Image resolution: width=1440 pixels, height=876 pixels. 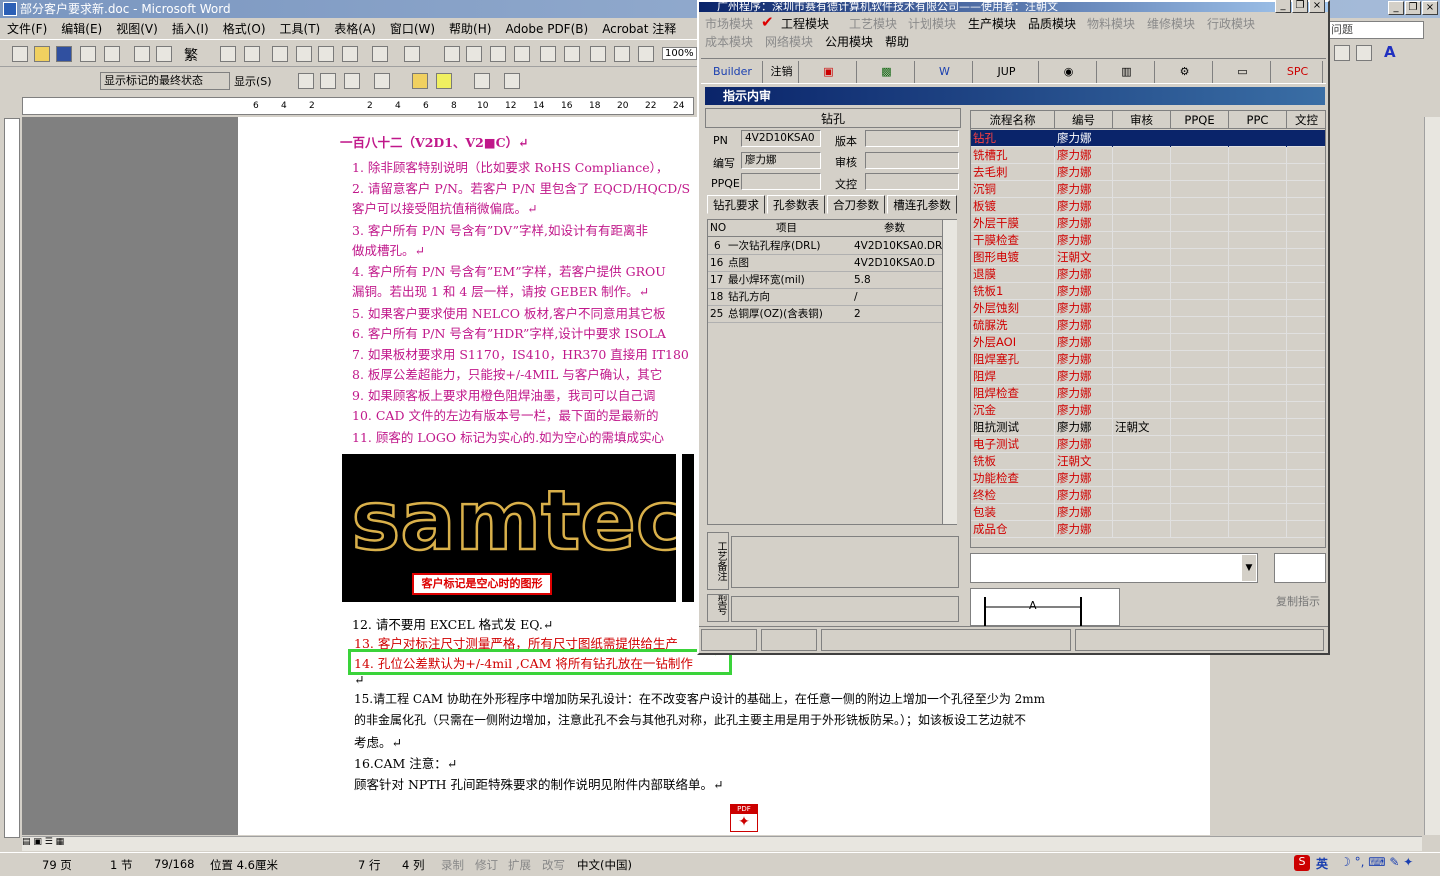 What do you see at coordinates (1148, 206) in the screenshot?
I see `table-row: 板镀 廖力娜` at bounding box center [1148, 206].